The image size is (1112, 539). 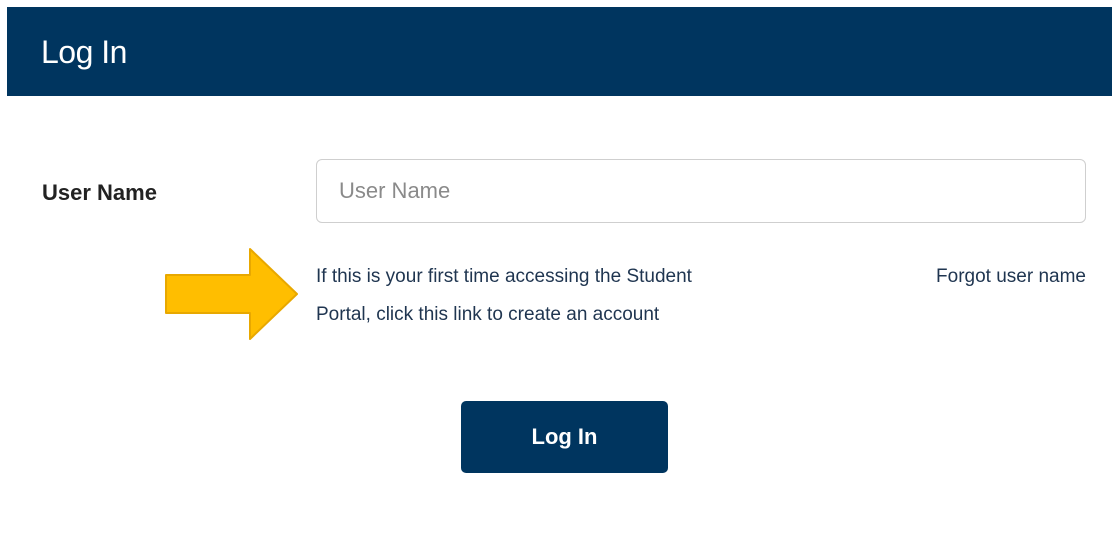 What do you see at coordinates (231, 294) in the screenshot?
I see `right-arrow-icon` at bounding box center [231, 294].